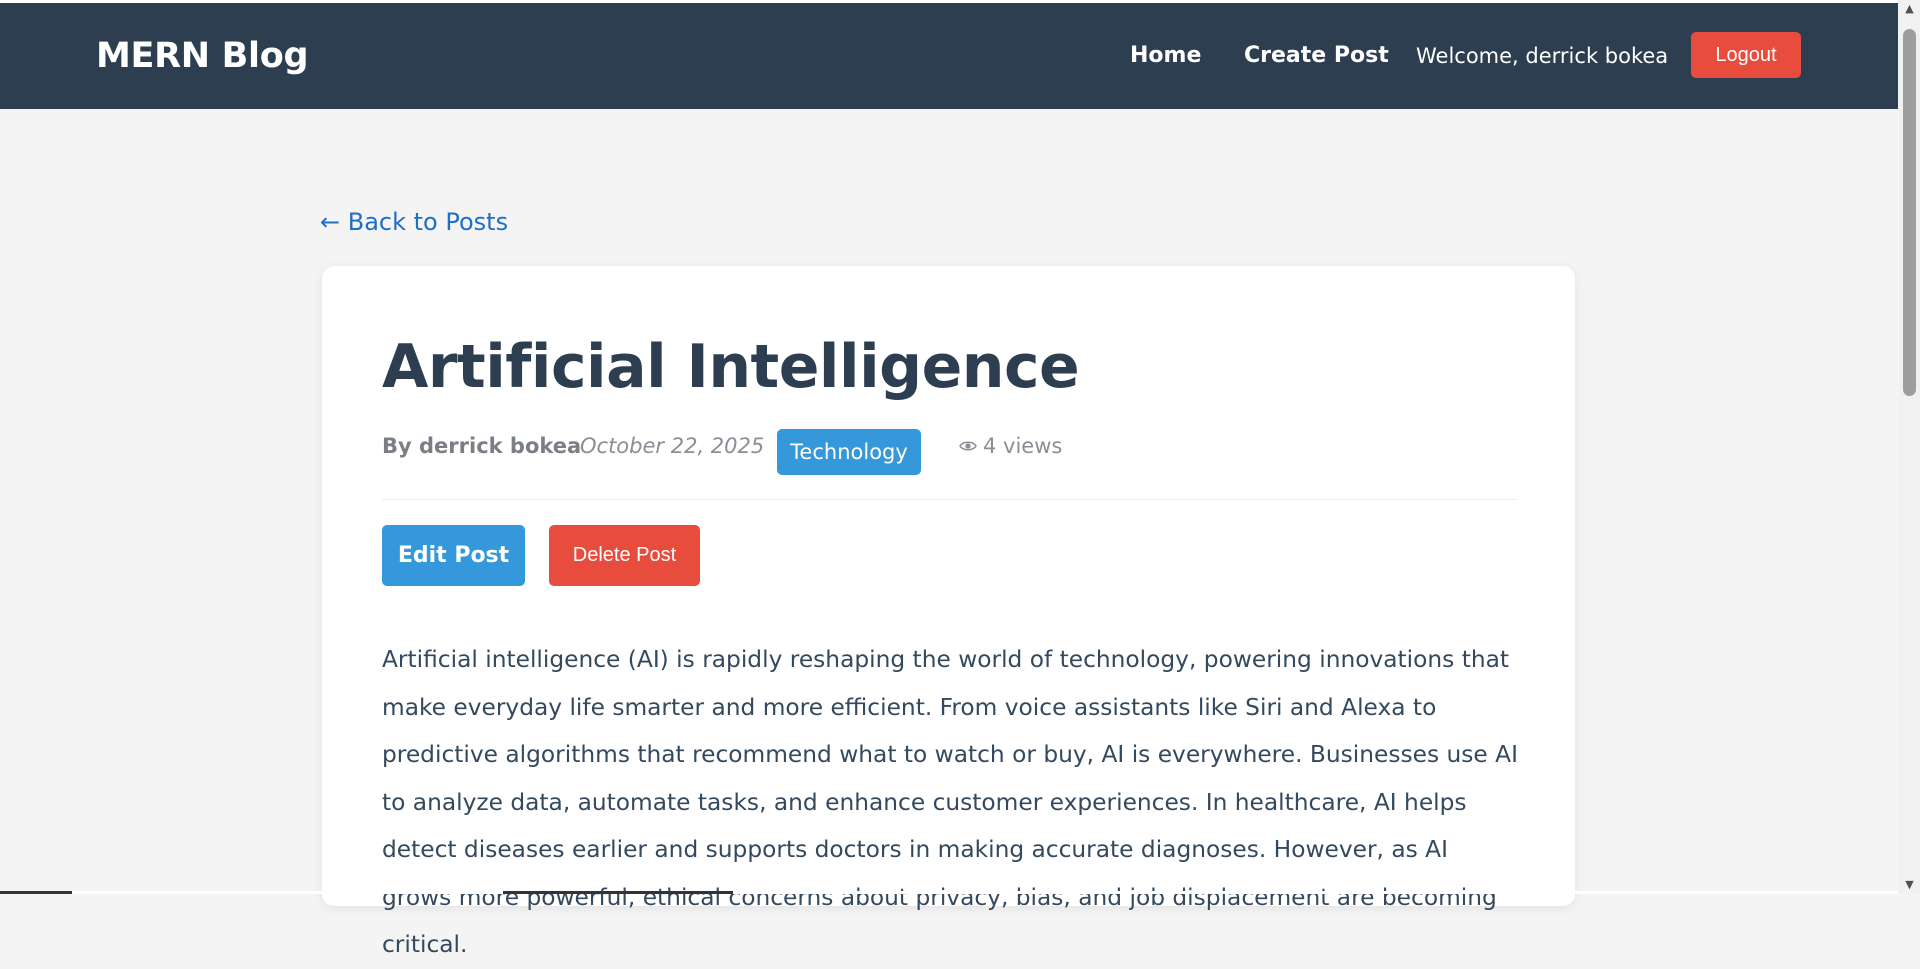 The width and height of the screenshot is (1920, 969). I want to click on scrollbar-thumb, so click(1909, 212).